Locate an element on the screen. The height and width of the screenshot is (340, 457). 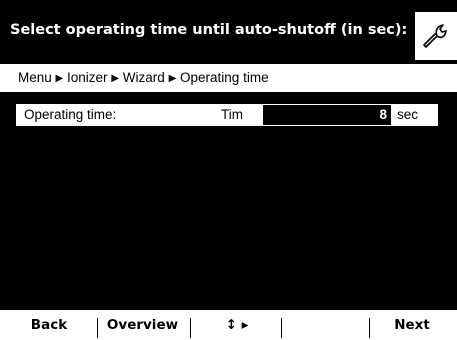
breadcrumb-item-ionizer: Ionizer is located at coordinates (87, 77).